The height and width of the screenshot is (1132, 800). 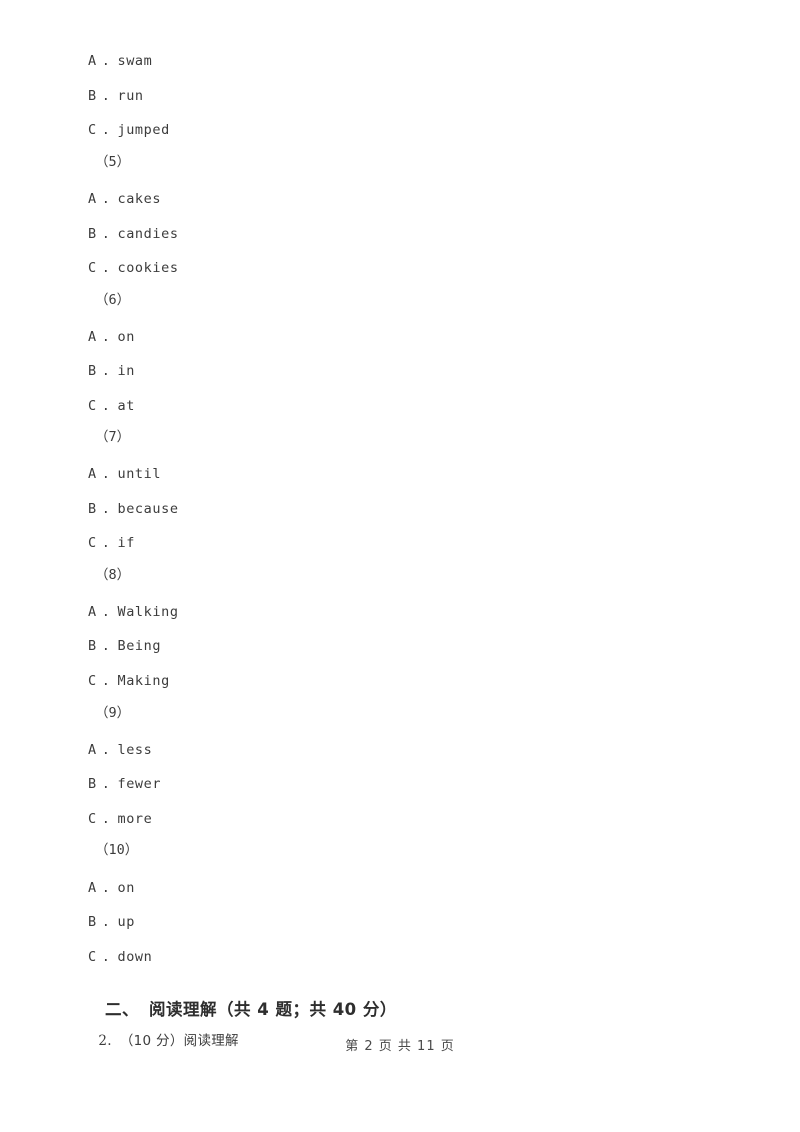 What do you see at coordinates (139, 646) in the screenshot?
I see `option-text: Being` at bounding box center [139, 646].